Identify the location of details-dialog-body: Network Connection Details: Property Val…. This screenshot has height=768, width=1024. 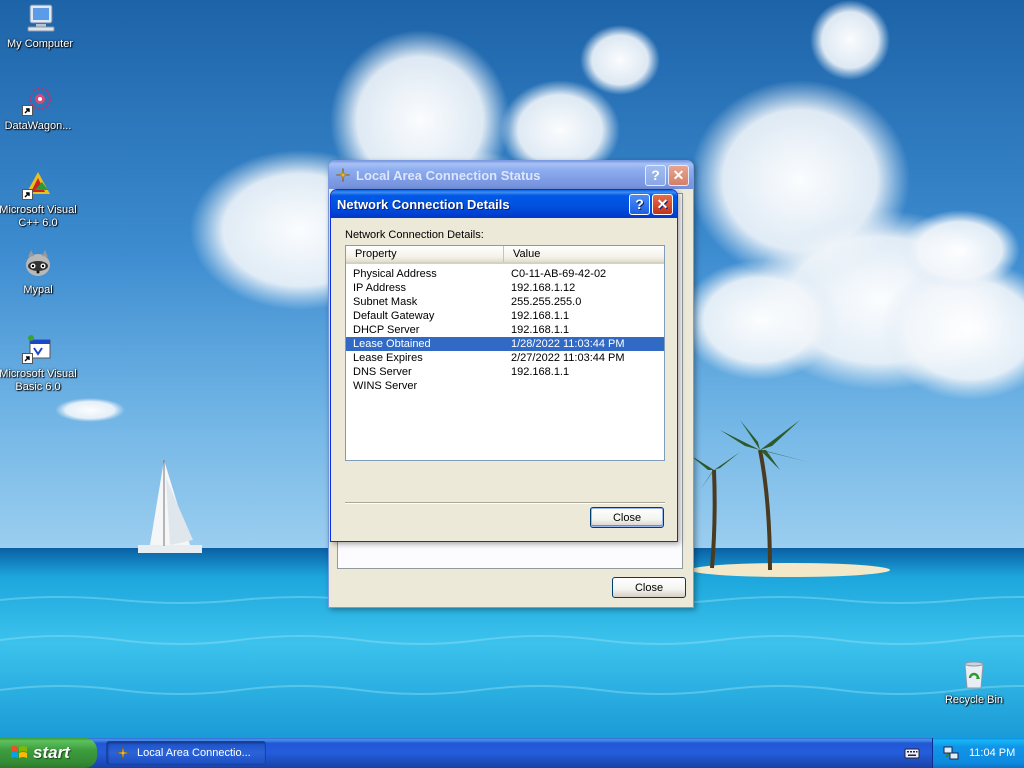
(504, 378).